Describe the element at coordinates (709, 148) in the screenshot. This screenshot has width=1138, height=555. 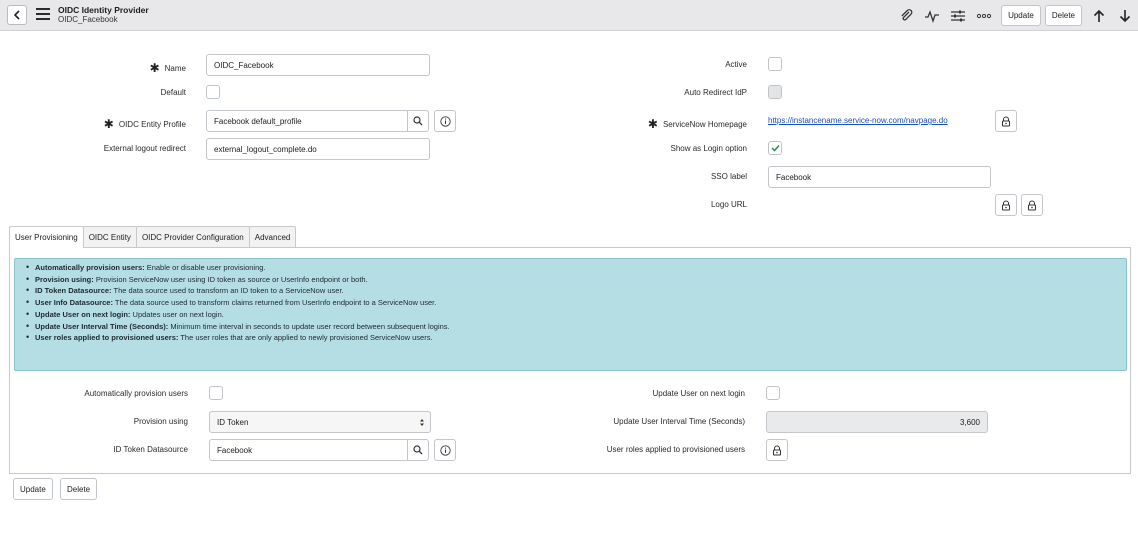
I see `show-login-label: Show as Login option` at that location.